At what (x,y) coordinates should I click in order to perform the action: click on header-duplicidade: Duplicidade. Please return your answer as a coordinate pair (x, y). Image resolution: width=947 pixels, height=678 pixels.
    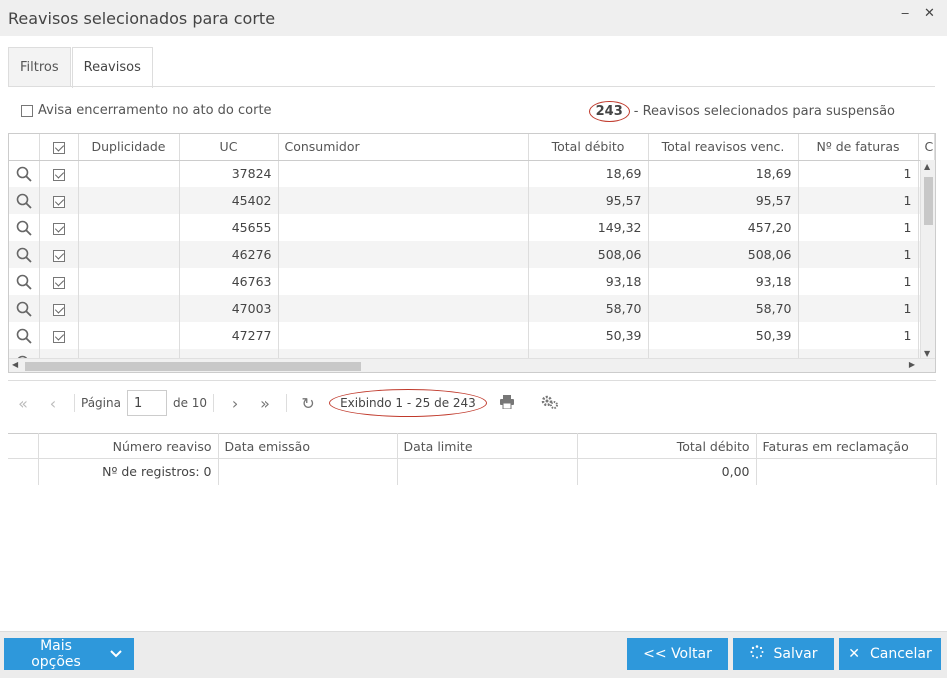
    Looking at the image, I should click on (129, 147).